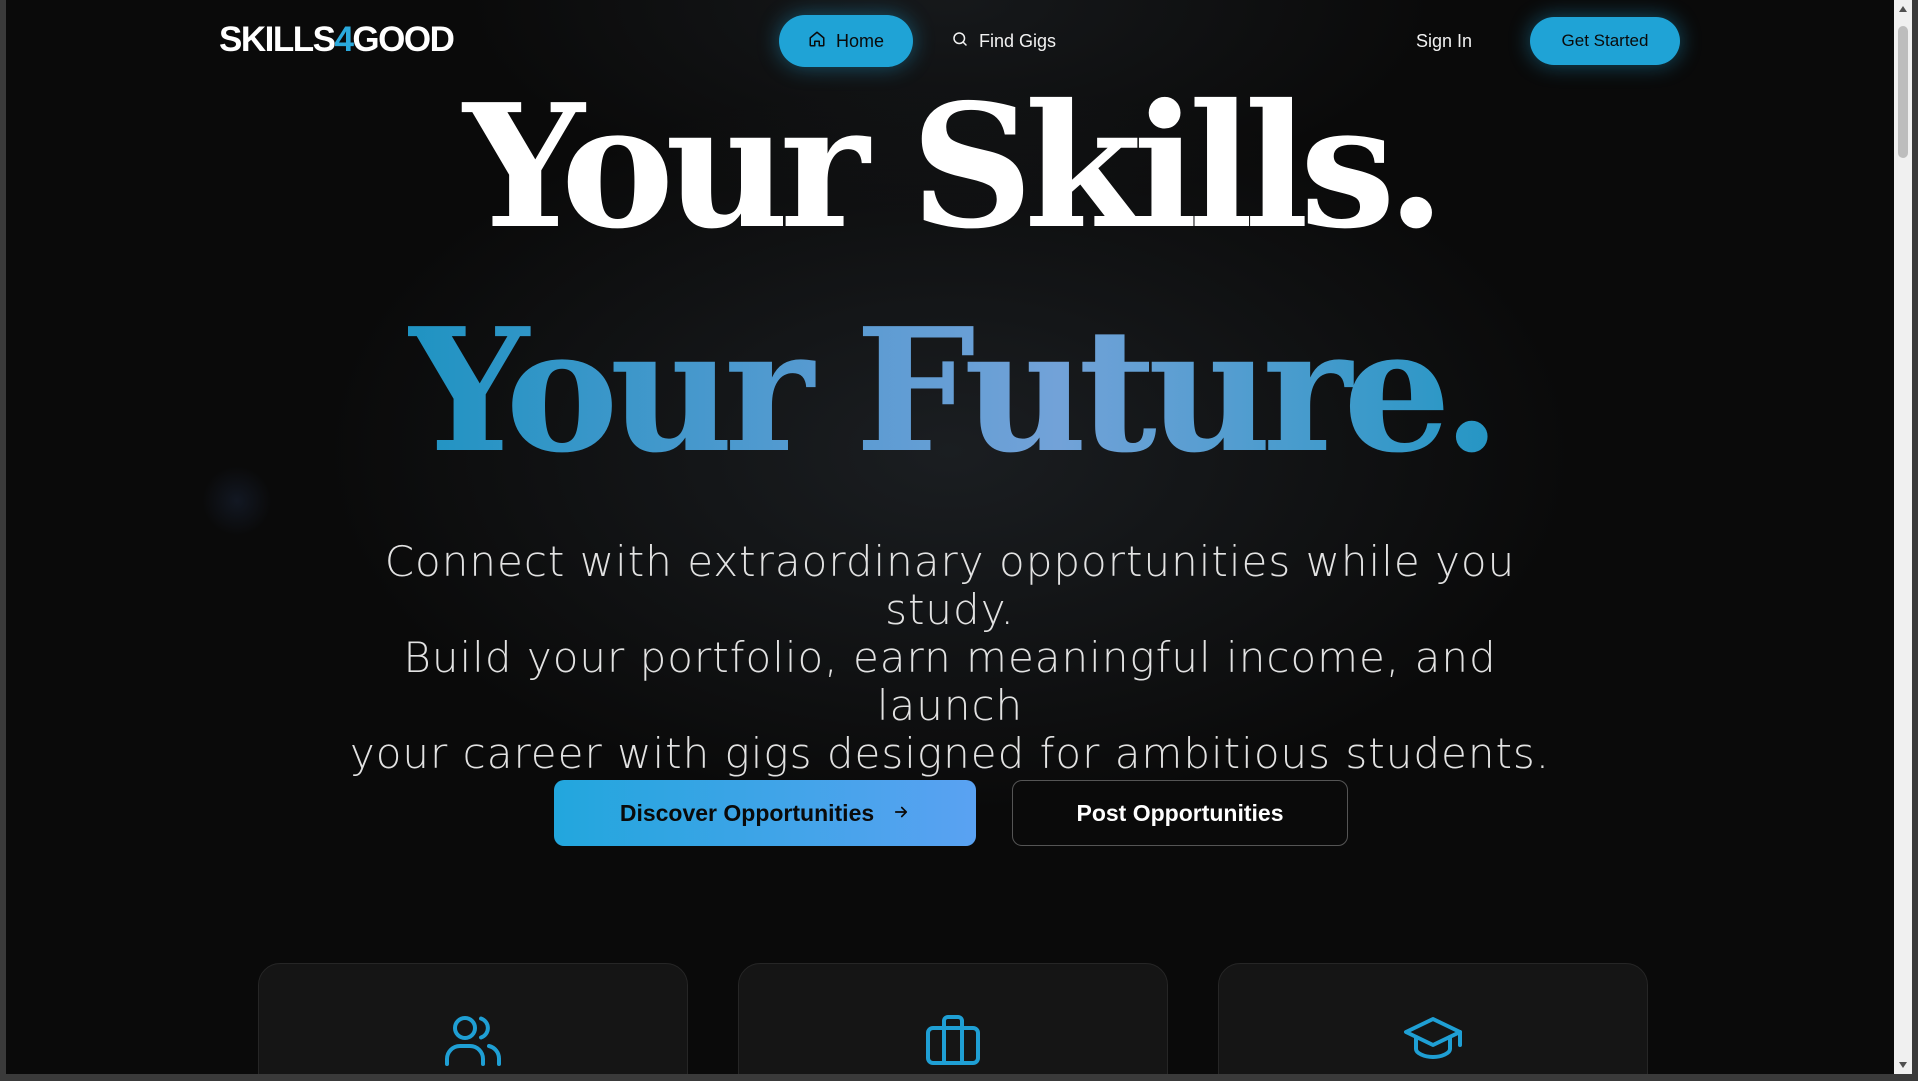  I want to click on site-logo: SKILLS4GOOD, so click(337, 40).